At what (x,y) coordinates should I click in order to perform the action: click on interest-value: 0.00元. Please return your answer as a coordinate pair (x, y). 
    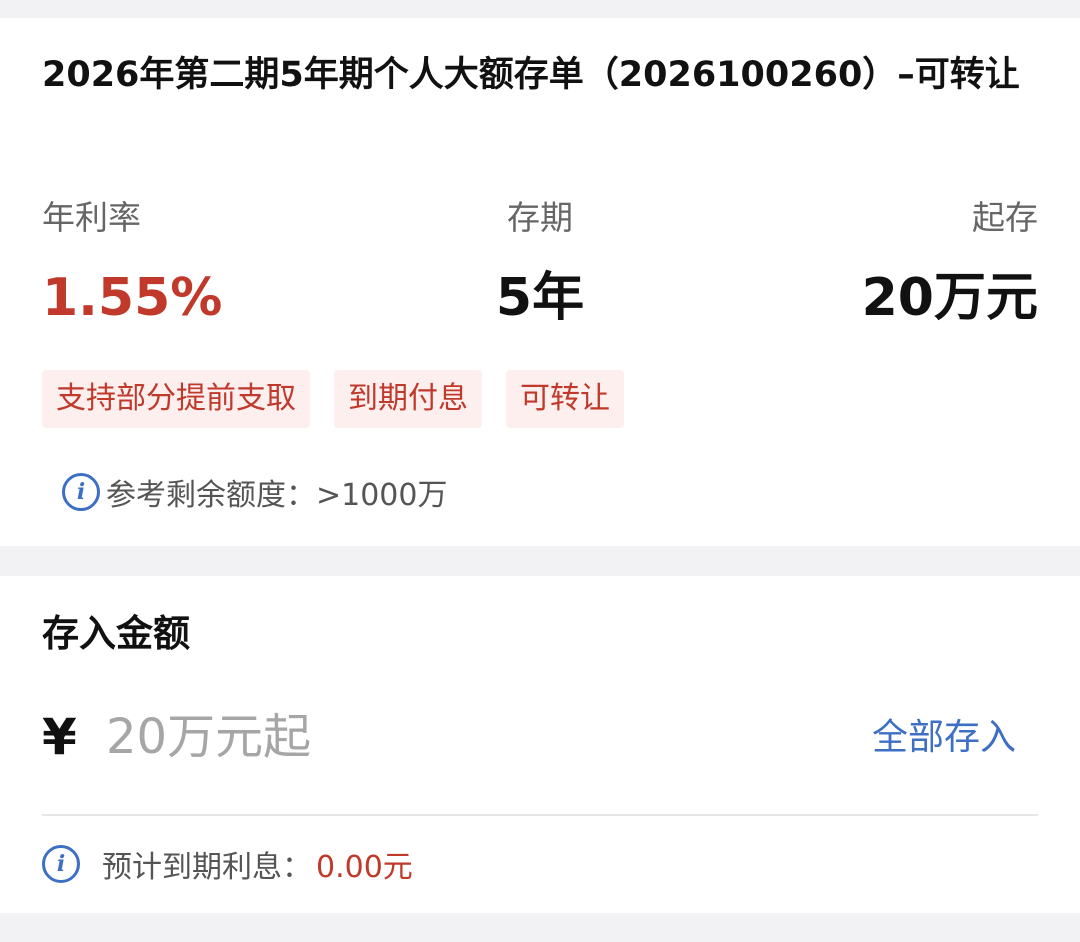
    Looking at the image, I should click on (364, 867).